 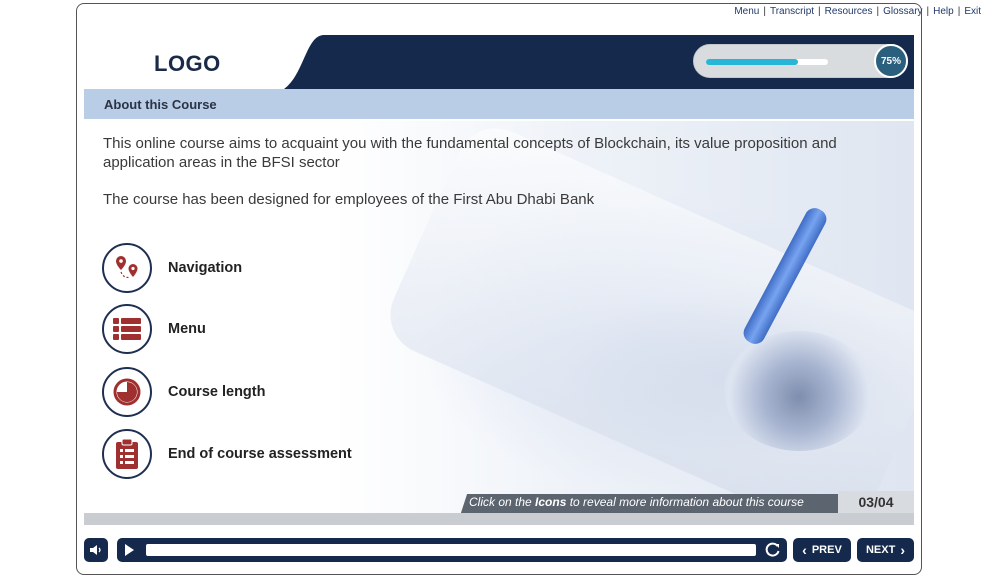 What do you see at coordinates (804, 550) in the screenshot?
I see `chevron-left-icon: ‹` at bounding box center [804, 550].